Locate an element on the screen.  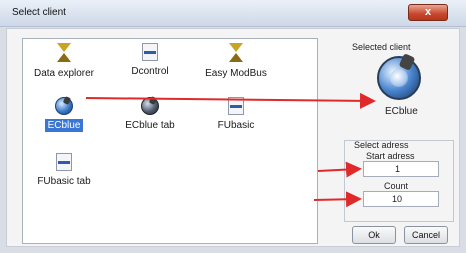
client-item-dcontrol: Dcontrol is located at coordinates (150, 60).